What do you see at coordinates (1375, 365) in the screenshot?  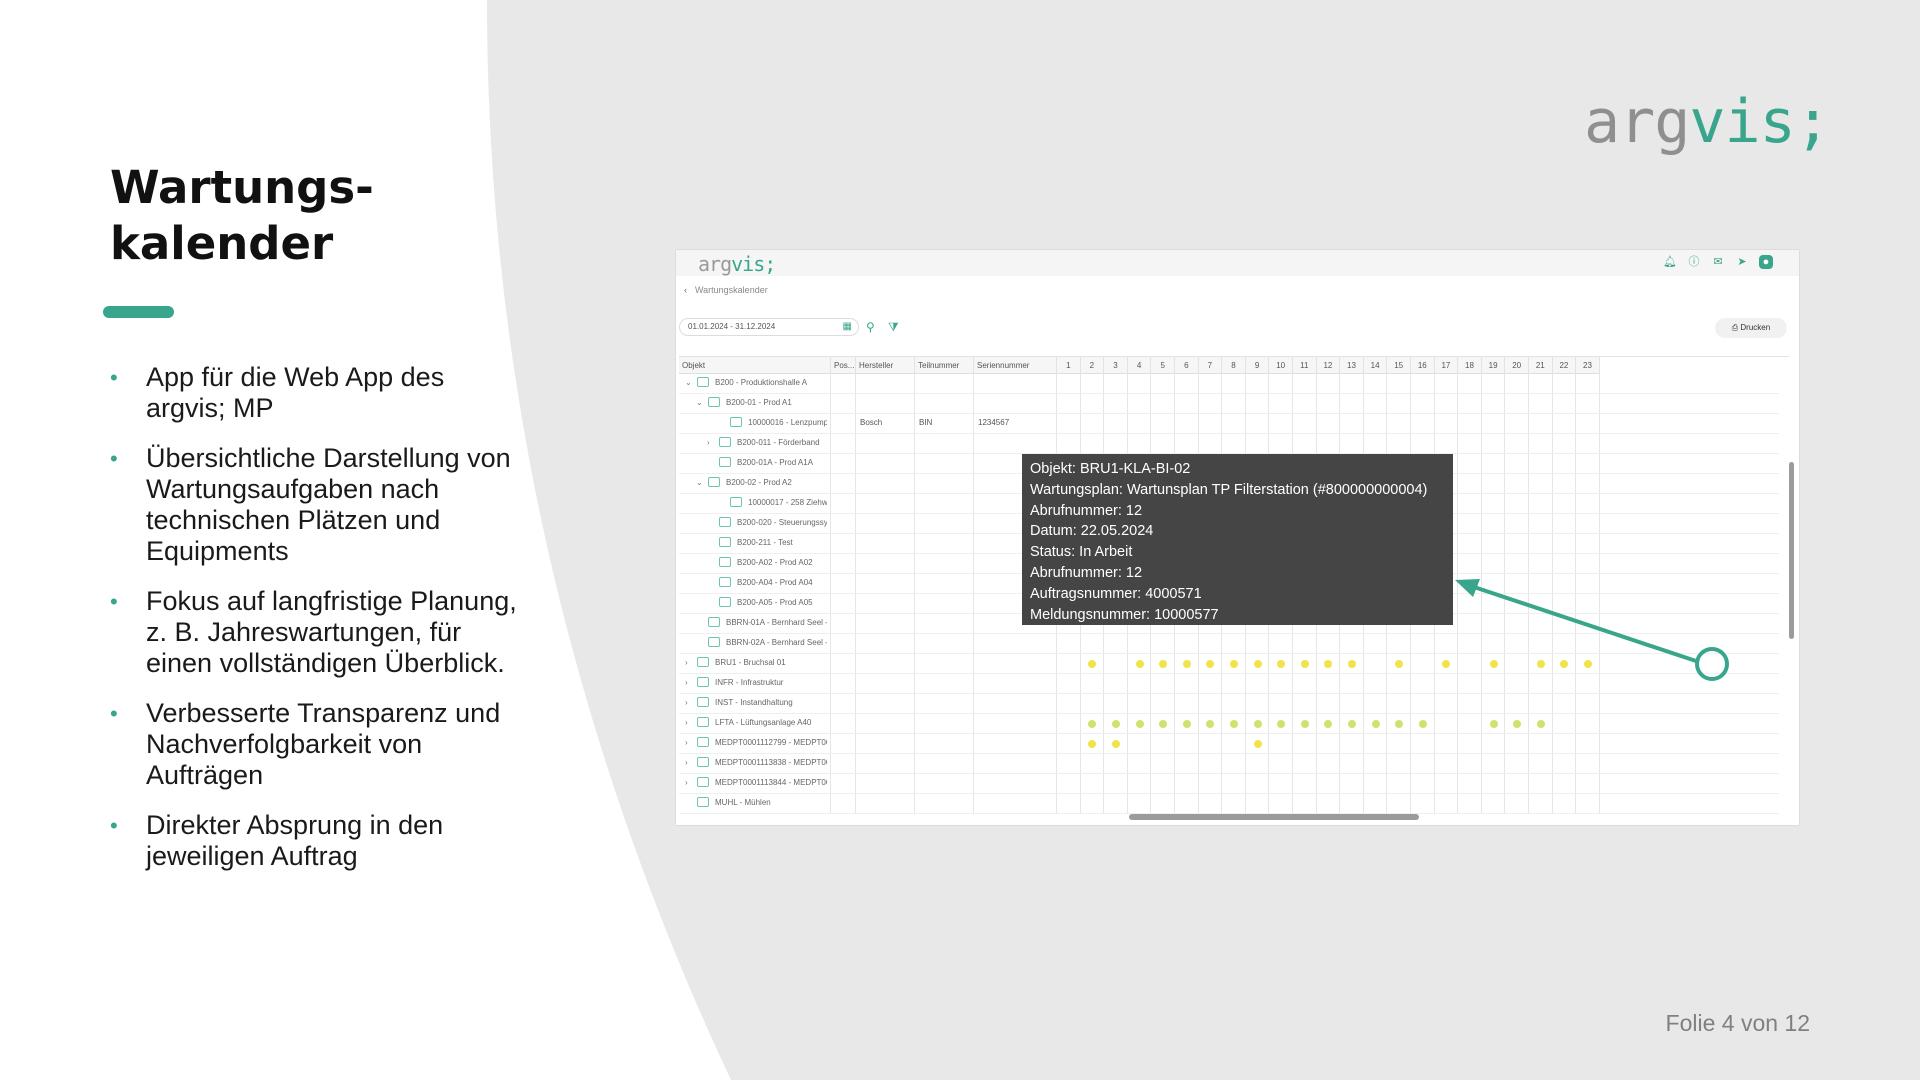 I see `day-column-header: 14` at bounding box center [1375, 365].